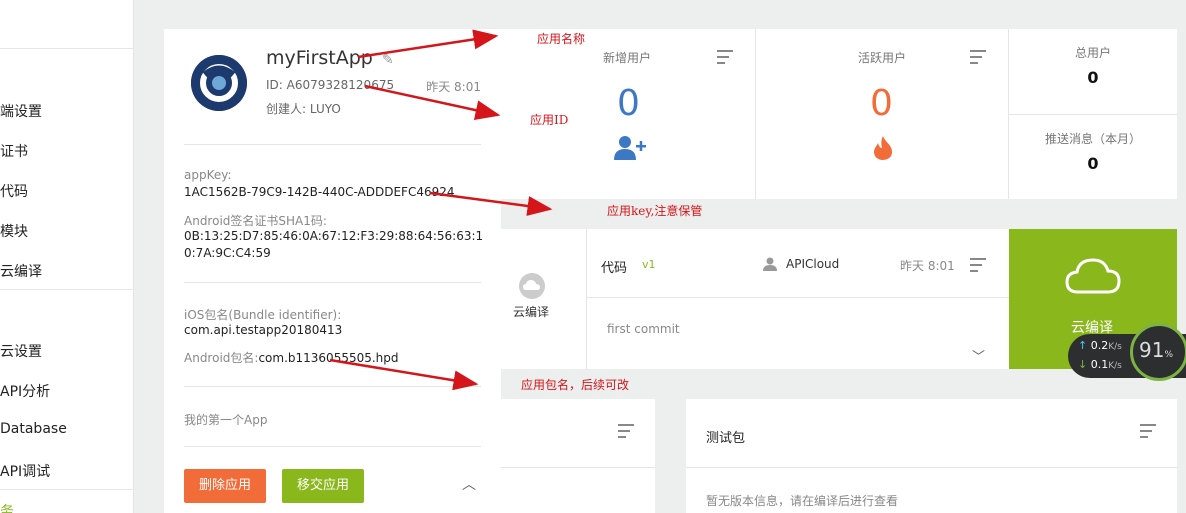 This screenshot has width=1186, height=513. Describe the element at coordinates (575, 385) in the screenshot. I see `annotation-package: 应用包名，后续可改` at that location.